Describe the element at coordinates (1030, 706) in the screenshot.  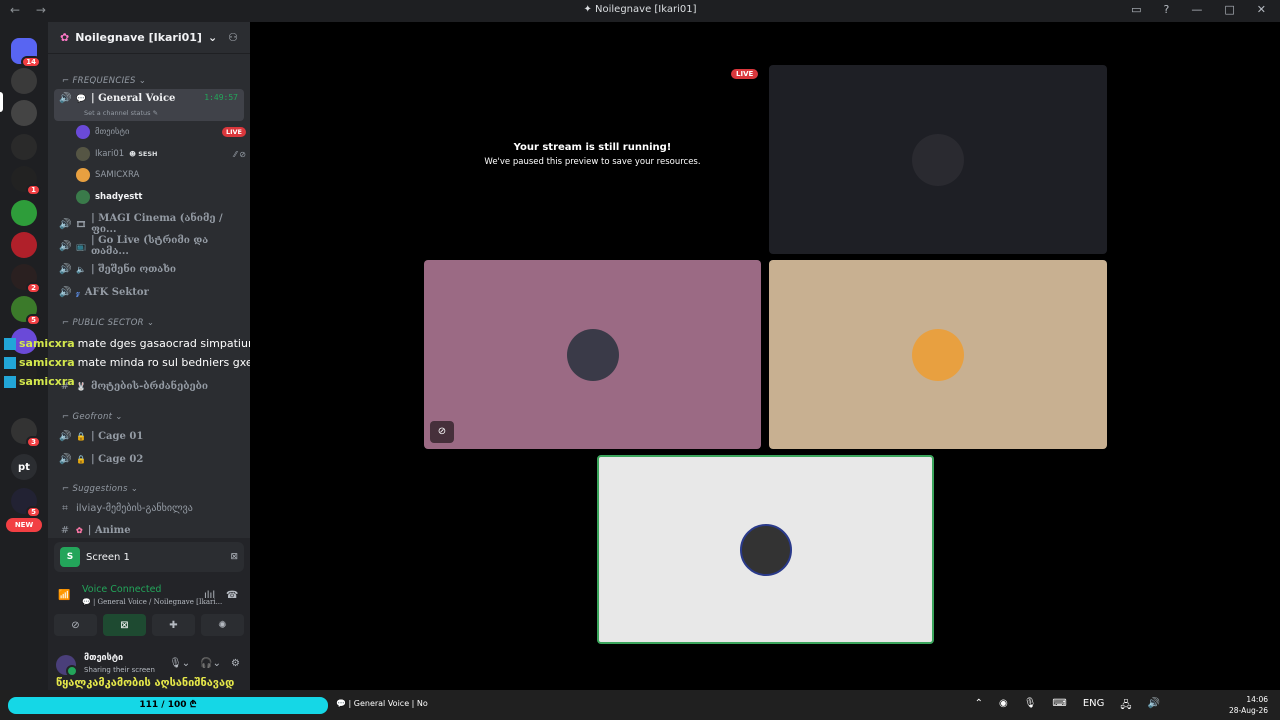
I see `mic-icon: 🎙` at that location.